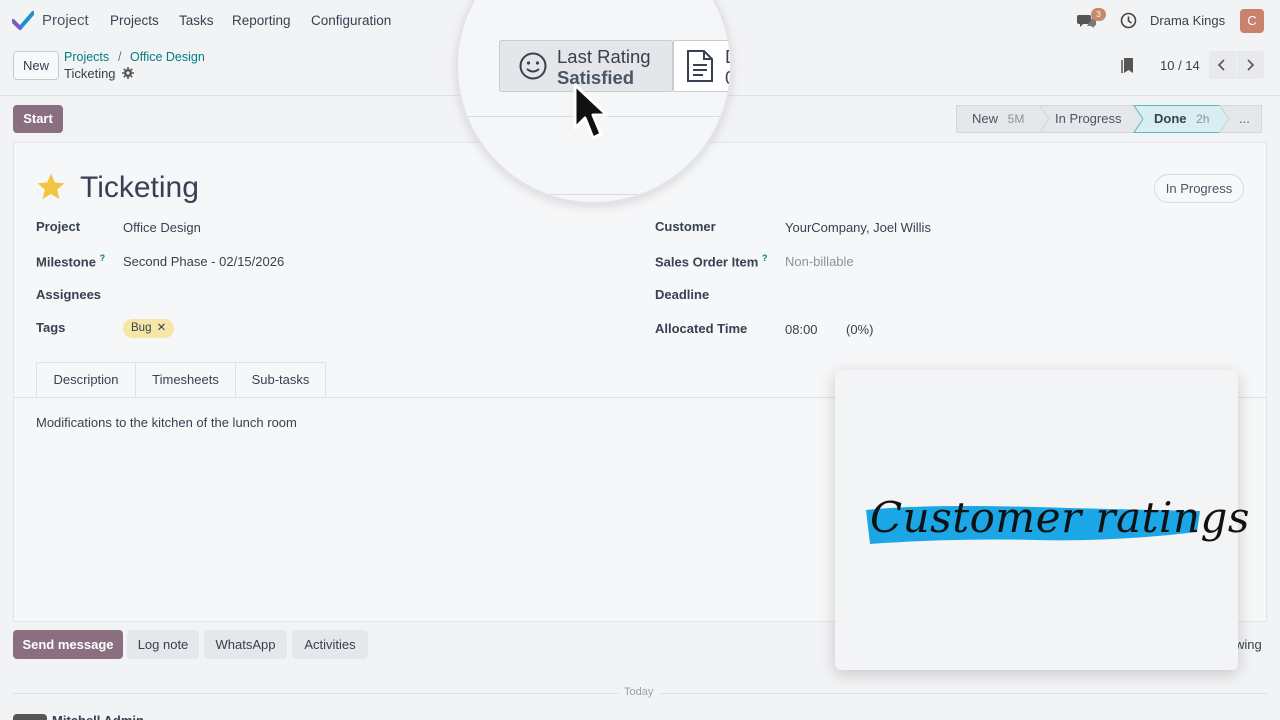 The image size is (1280, 720). What do you see at coordinates (591, 111) in the screenshot?
I see `mouse-cursor-icon` at bounding box center [591, 111].